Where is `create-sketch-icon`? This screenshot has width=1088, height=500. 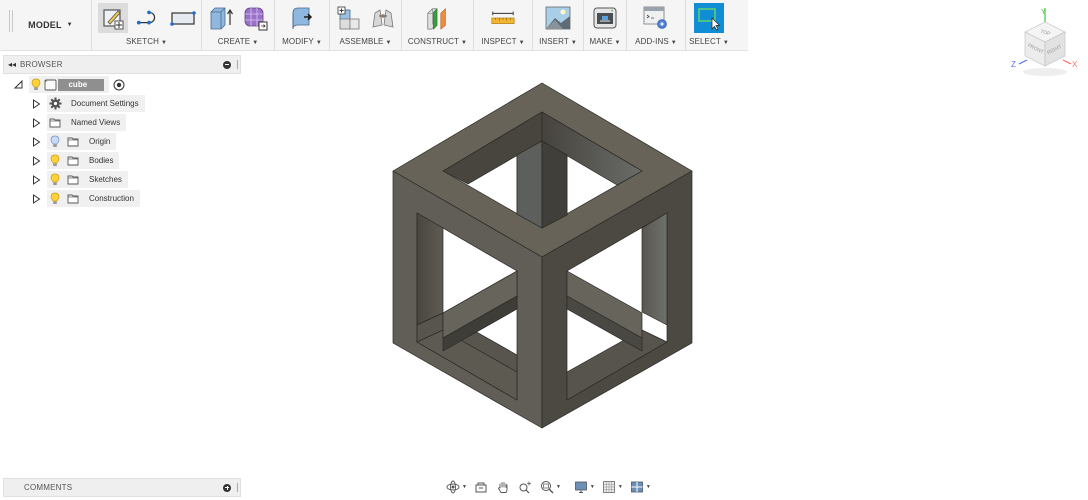 create-sketch-icon is located at coordinates (112, 18).